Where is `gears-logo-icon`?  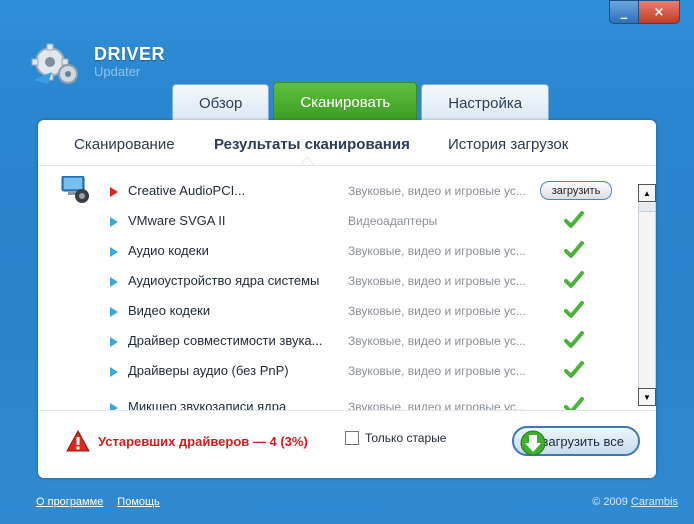
gears-logo-icon is located at coordinates (54, 63).